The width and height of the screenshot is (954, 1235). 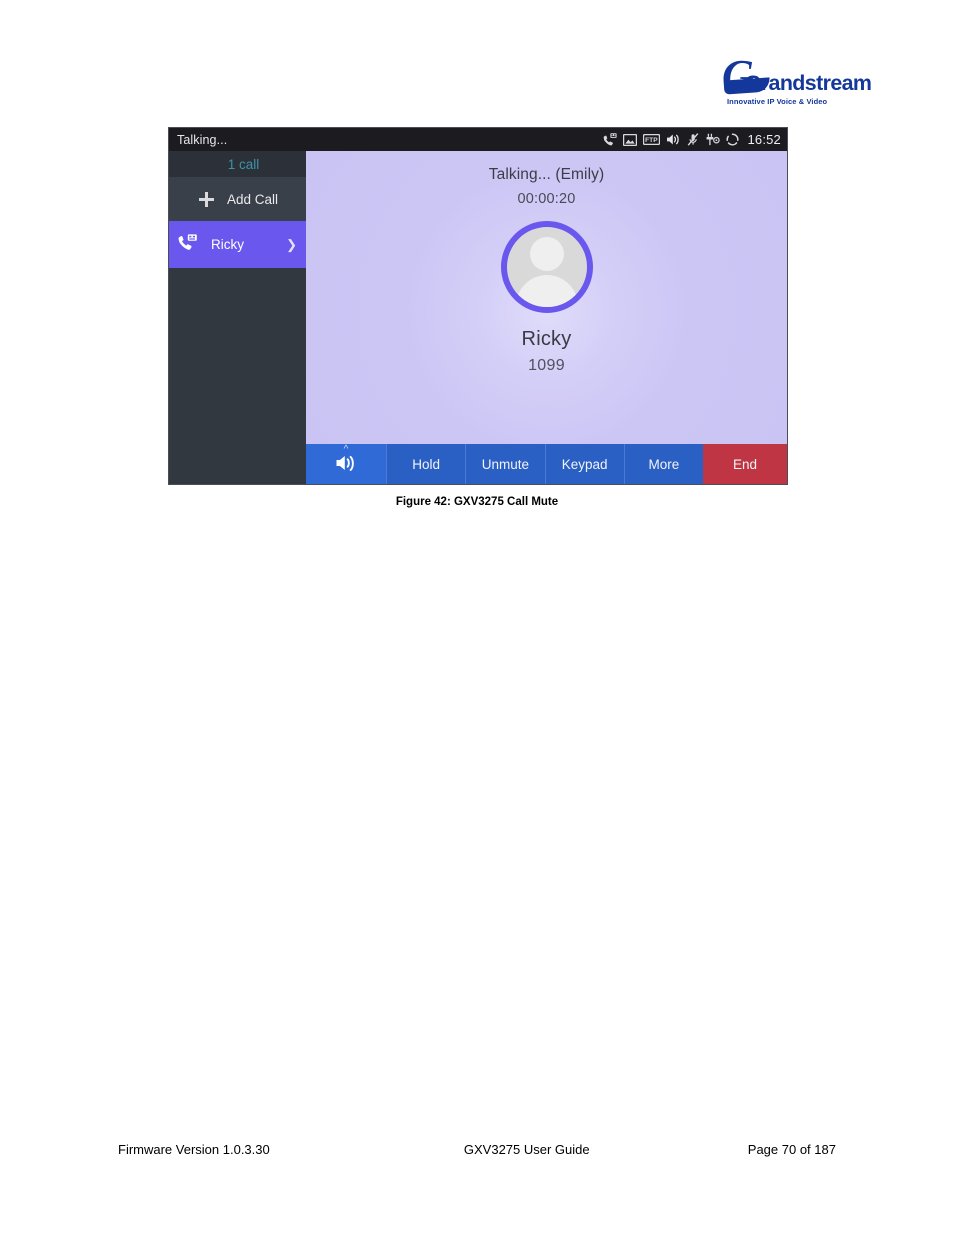 What do you see at coordinates (546, 254) in the screenshot?
I see `avatar-head-shape` at bounding box center [546, 254].